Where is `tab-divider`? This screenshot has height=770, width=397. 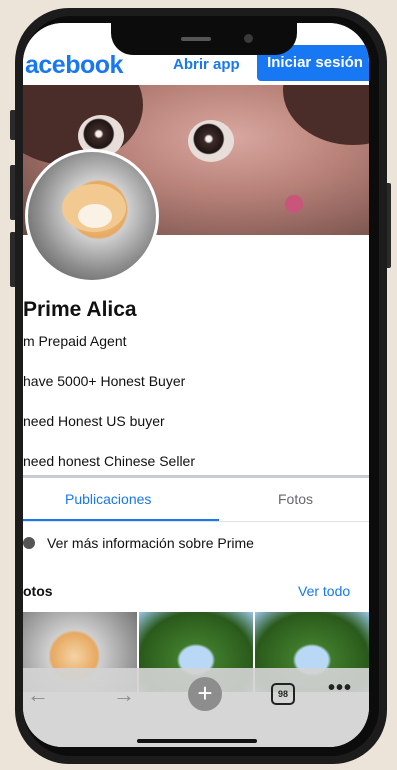 tab-divider is located at coordinates (196, 521).